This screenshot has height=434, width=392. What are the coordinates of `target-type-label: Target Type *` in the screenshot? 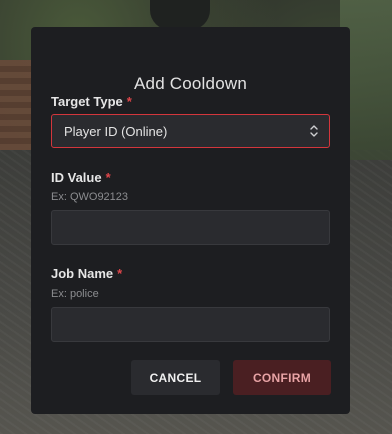 It's located at (91, 101).